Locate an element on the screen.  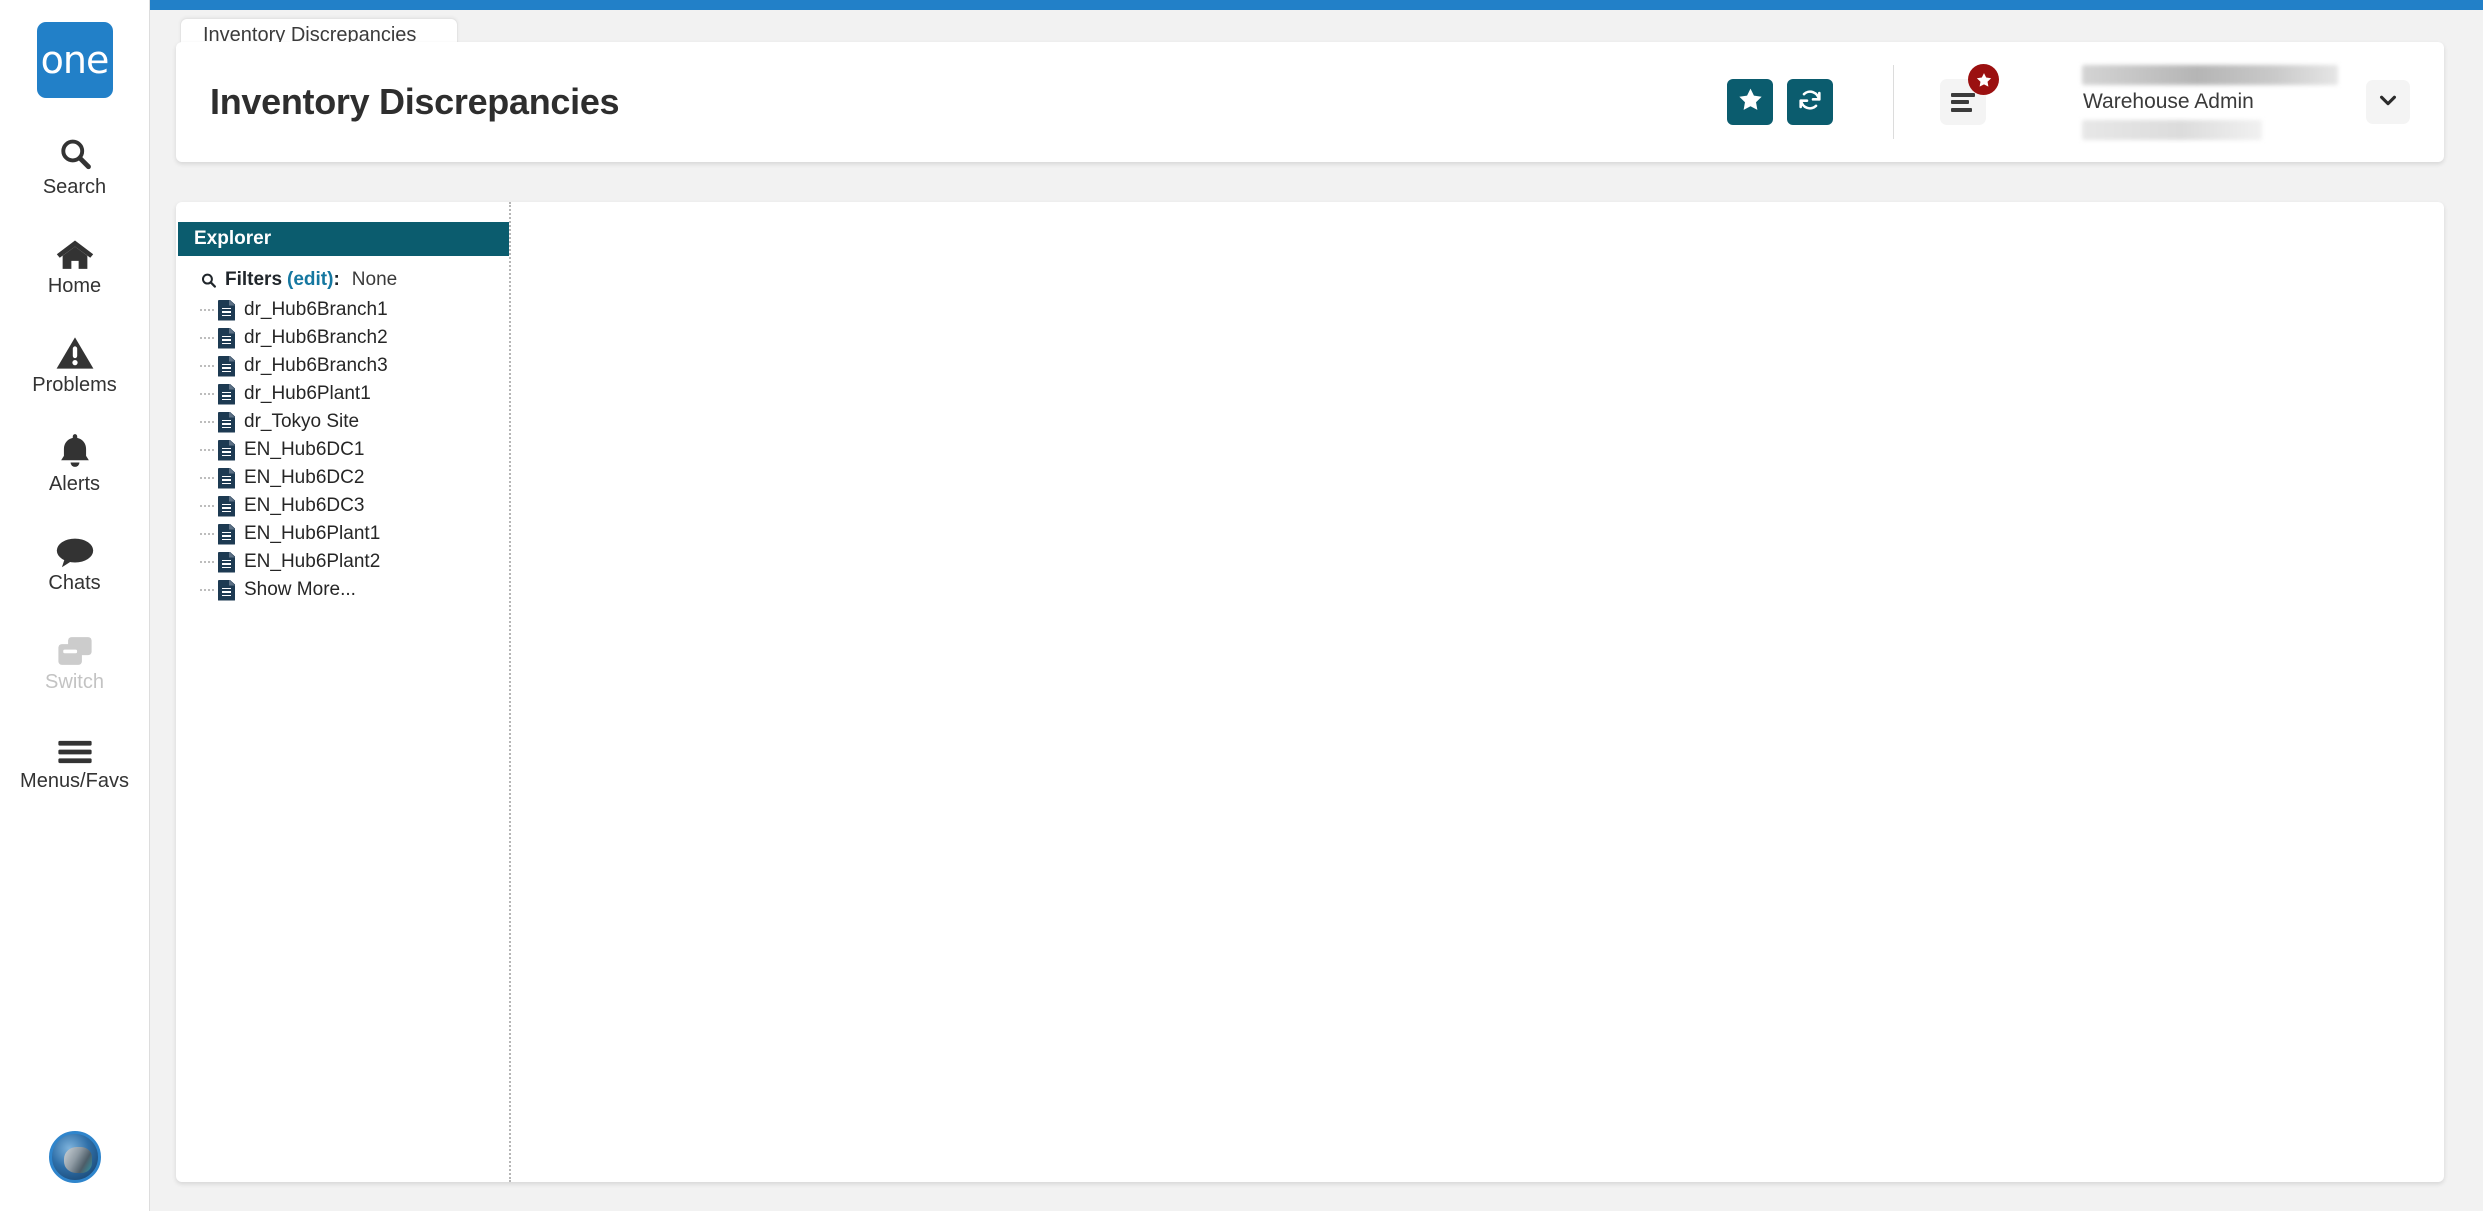
explorer-tree-item-label: EN_Hub6Plant2 is located at coordinates (312, 561).